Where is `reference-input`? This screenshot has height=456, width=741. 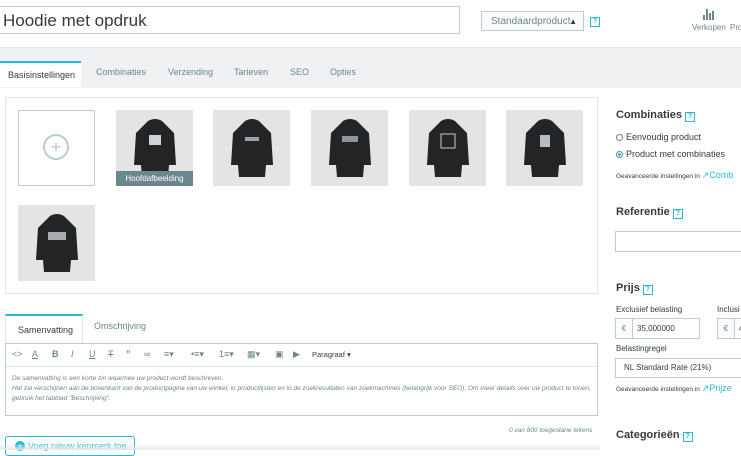
reference-input is located at coordinates (678, 241).